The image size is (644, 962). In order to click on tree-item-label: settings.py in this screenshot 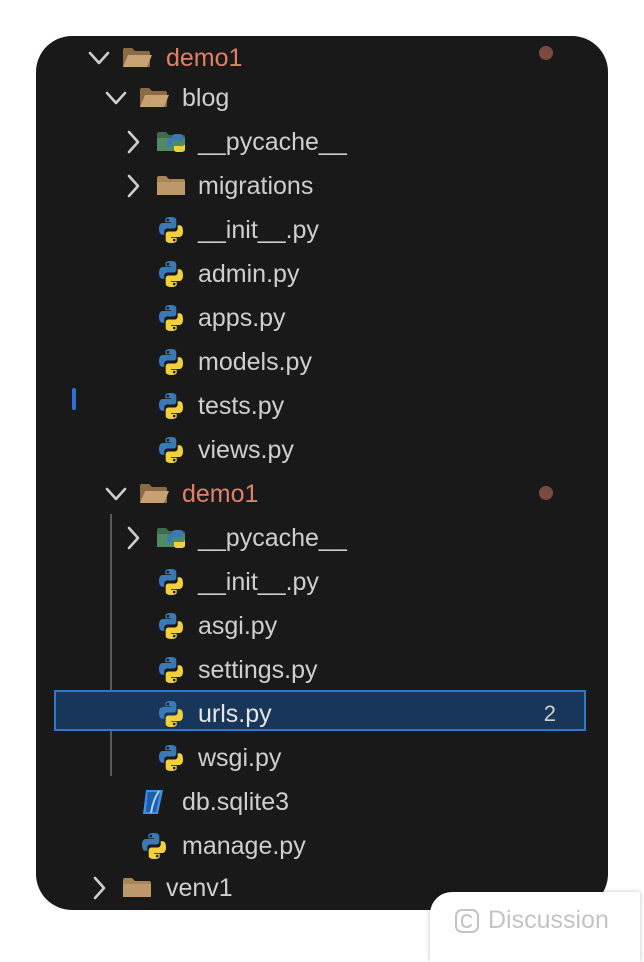, I will do `click(258, 670)`.